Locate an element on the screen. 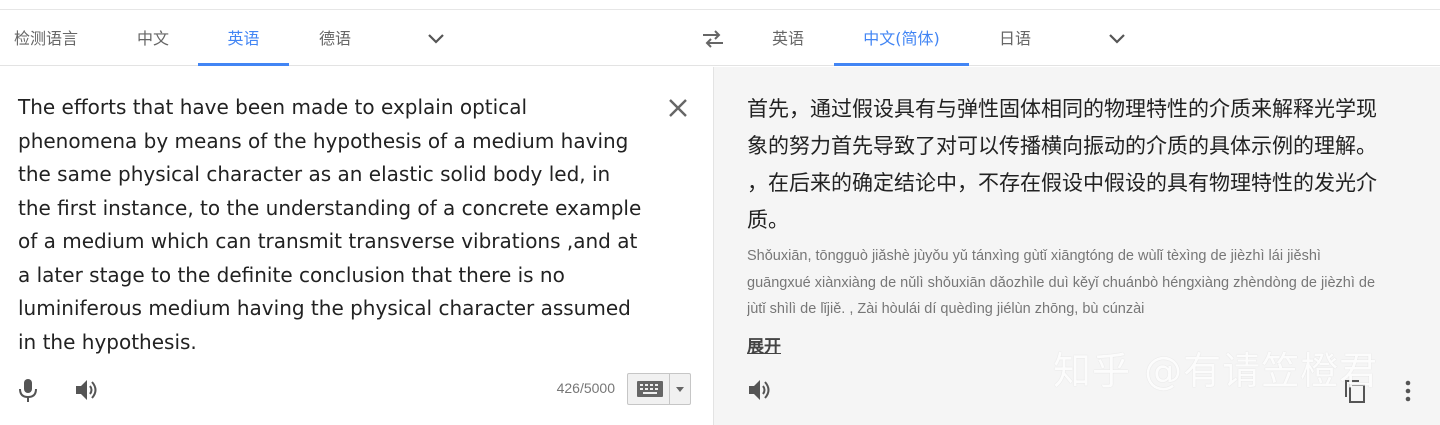  swap-icon is located at coordinates (713, 38).